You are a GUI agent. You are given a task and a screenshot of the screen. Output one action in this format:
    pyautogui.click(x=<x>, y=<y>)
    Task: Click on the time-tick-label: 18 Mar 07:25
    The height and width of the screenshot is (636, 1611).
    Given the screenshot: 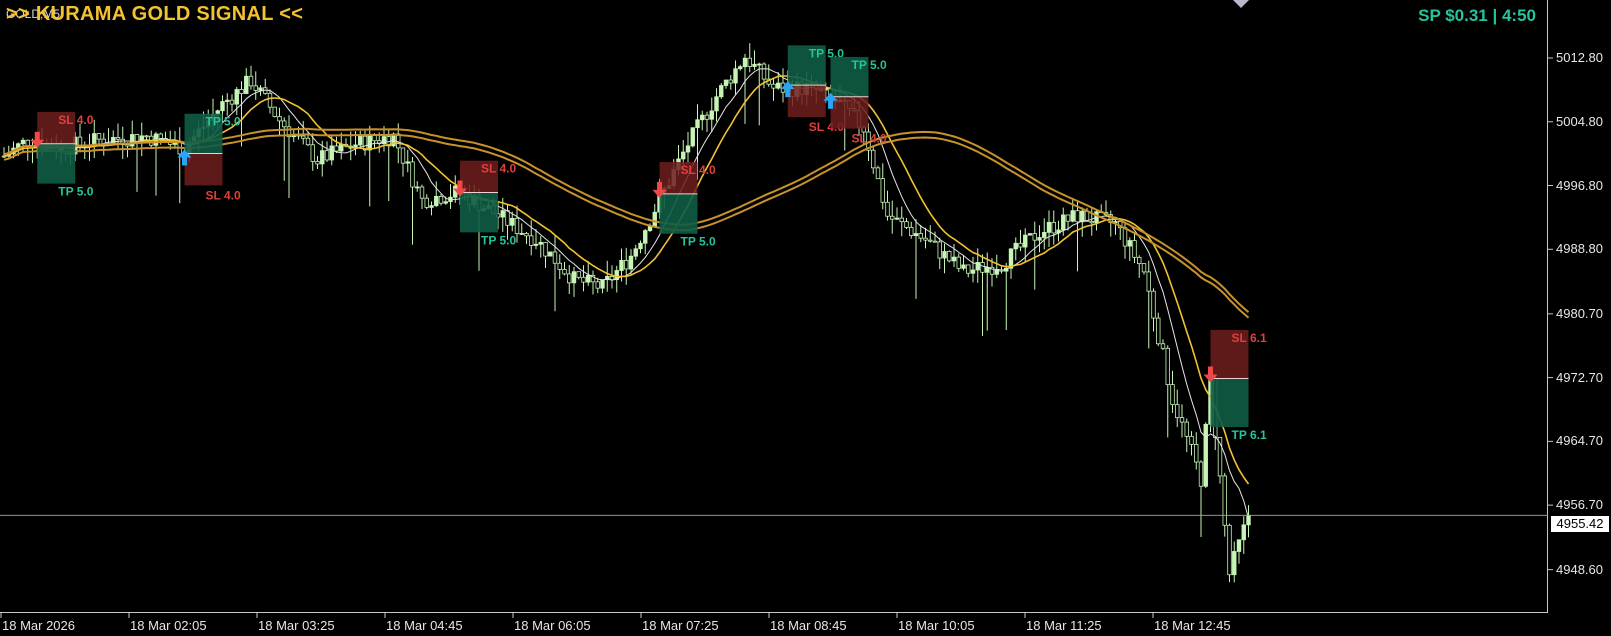 What is the action you would take?
    pyautogui.click(x=680, y=625)
    